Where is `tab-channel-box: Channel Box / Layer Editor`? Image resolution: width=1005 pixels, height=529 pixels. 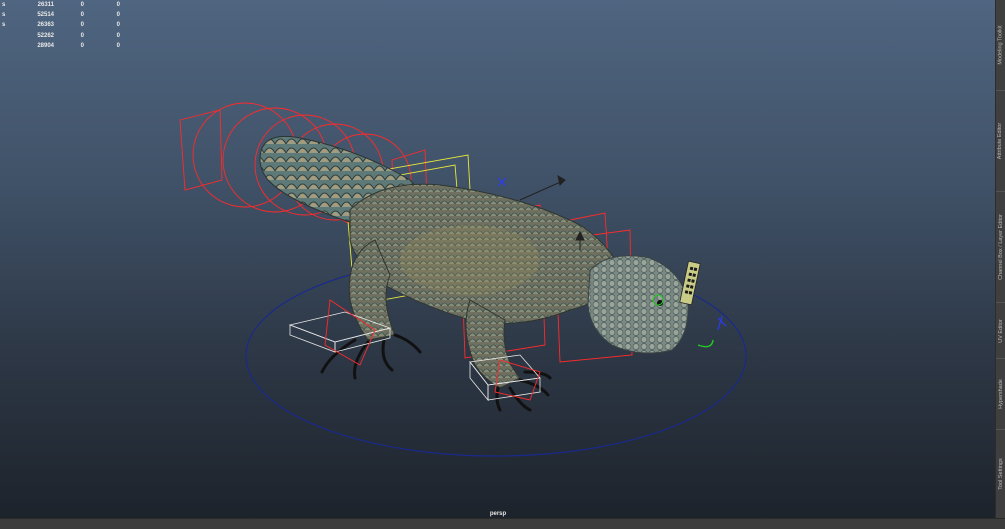 tab-channel-box: Channel Box / Layer Editor is located at coordinates (1000, 247).